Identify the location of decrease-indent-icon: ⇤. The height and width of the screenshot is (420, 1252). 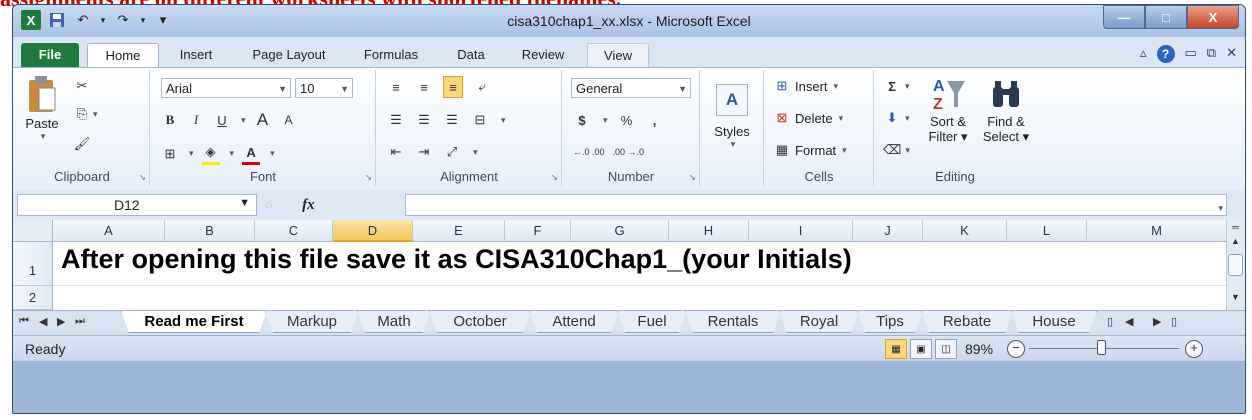
(396, 152).